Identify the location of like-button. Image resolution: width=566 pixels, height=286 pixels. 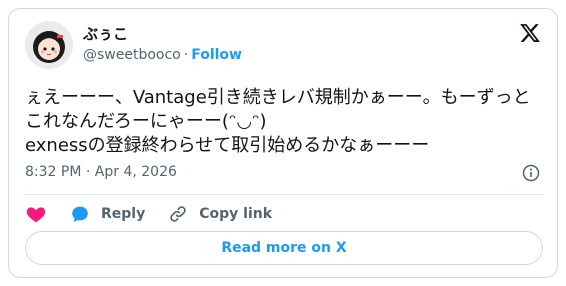
(36, 214).